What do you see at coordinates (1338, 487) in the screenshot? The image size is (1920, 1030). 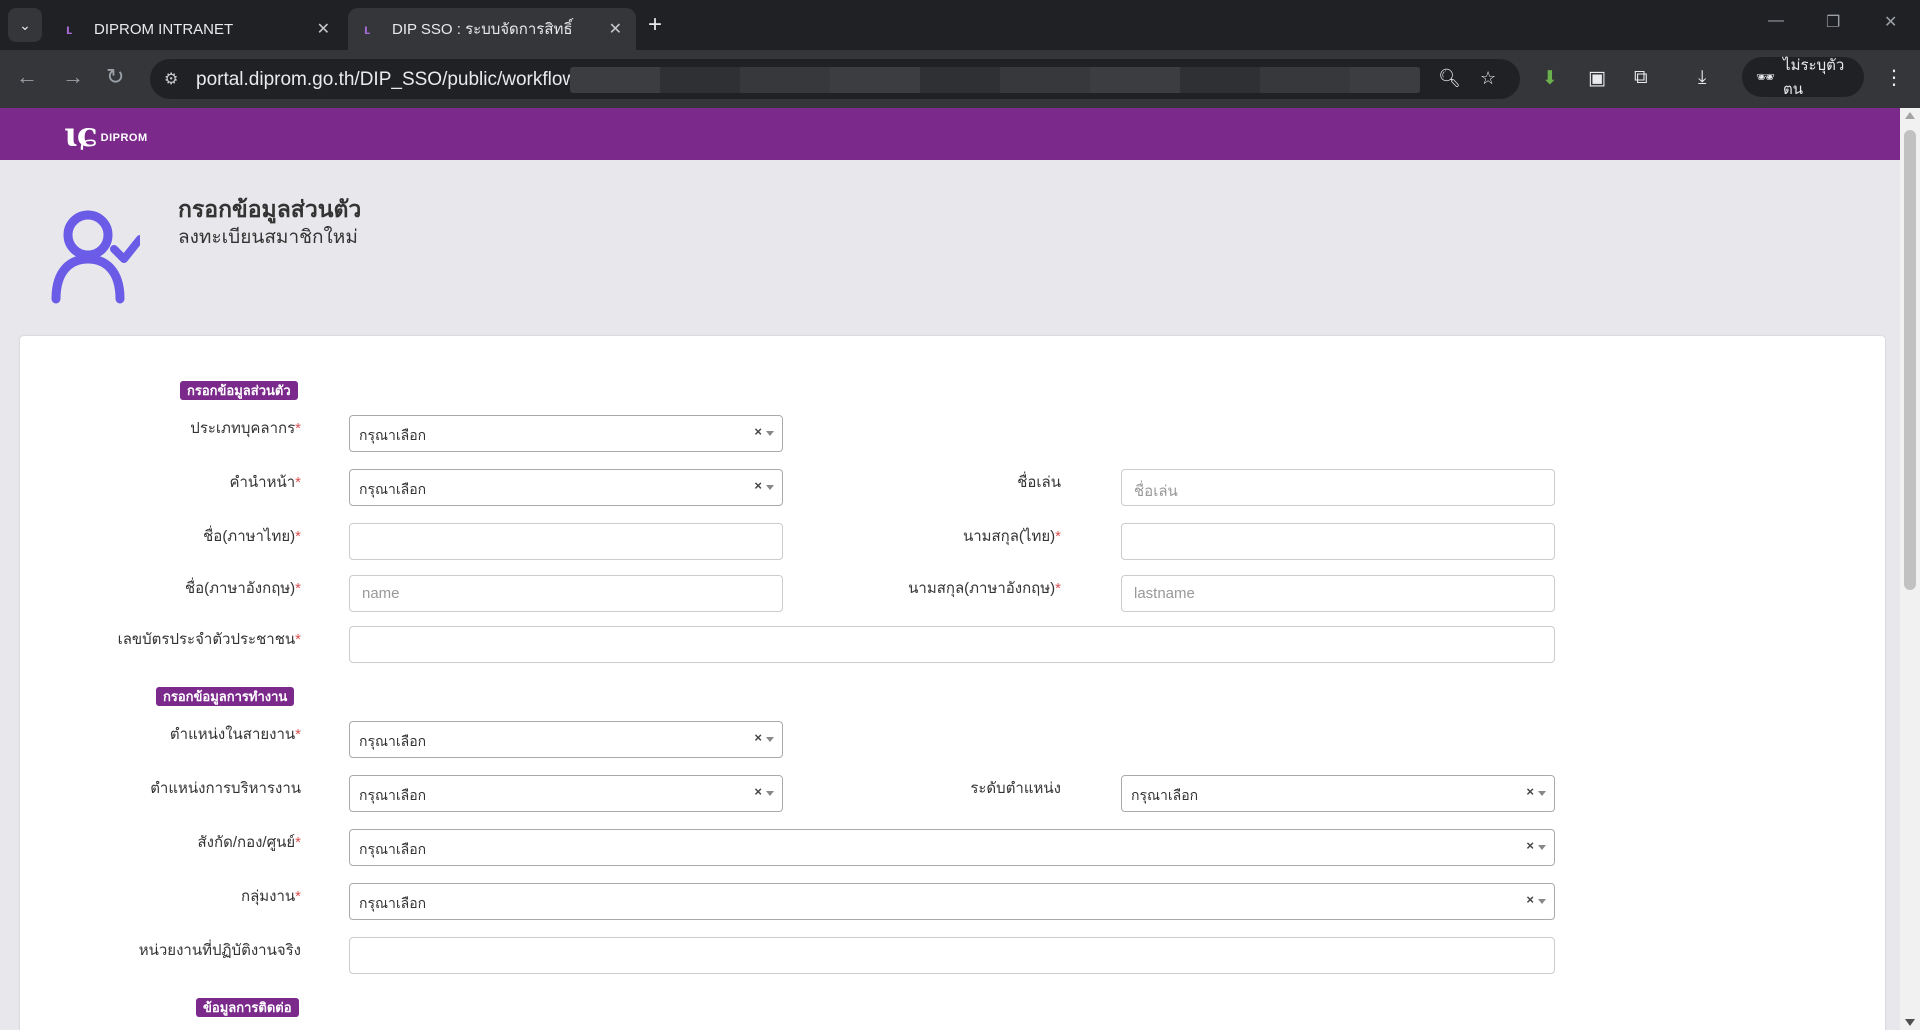 I see `nickname-input: ชื่อเล่น` at bounding box center [1338, 487].